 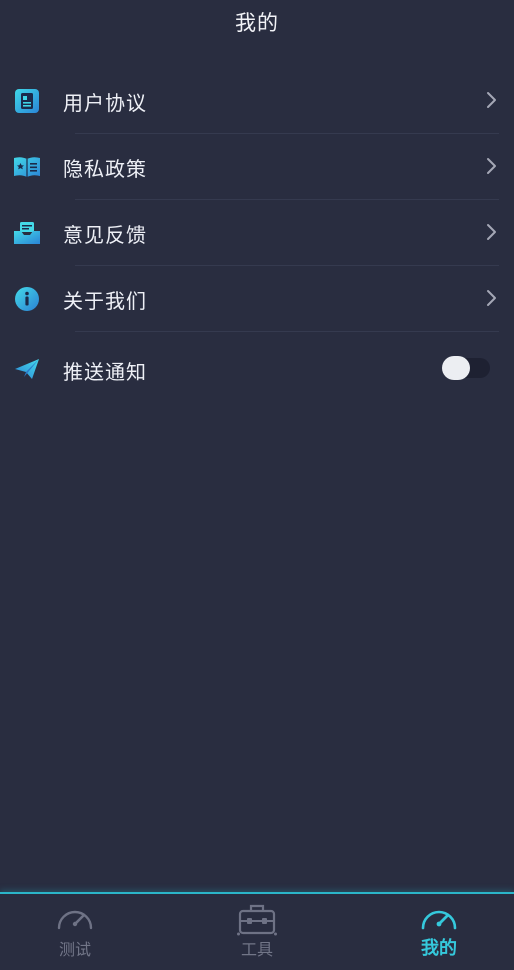 What do you see at coordinates (27, 299) in the screenshot?
I see `info-icon` at bounding box center [27, 299].